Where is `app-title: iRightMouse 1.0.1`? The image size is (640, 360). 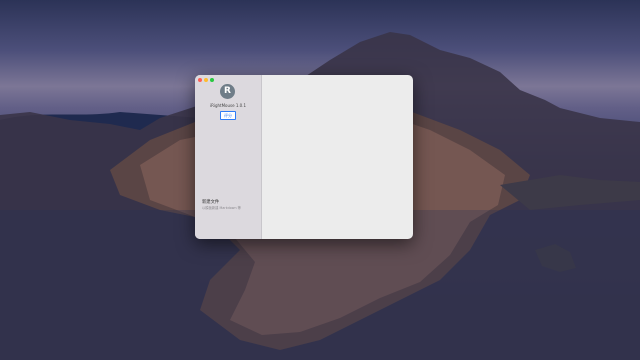 app-title: iRightMouse 1.0.1 is located at coordinates (228, 105).